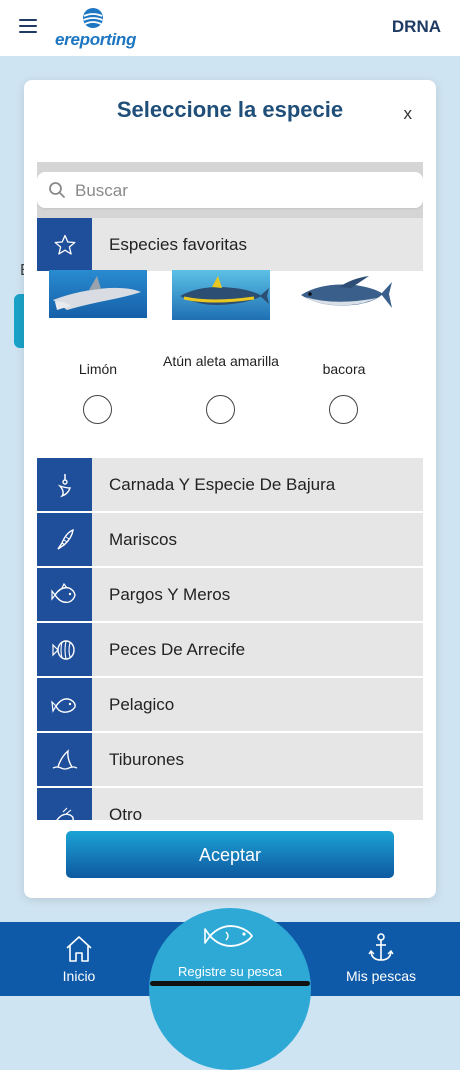 The image size is (460, 1070). Describe the element at coordinates (57, 190) in the screenshot. I see `search-icon` at that location.